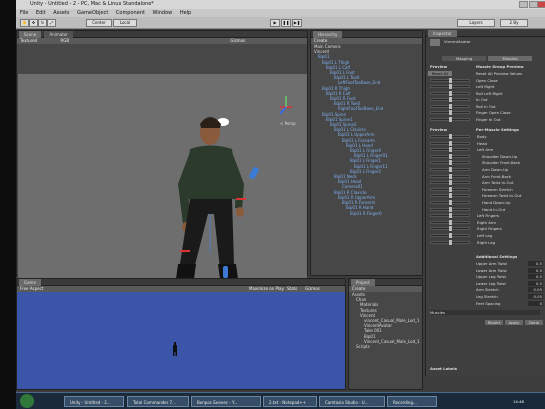 The height and width of the screenshot is (409, 545). Describe the element at coordinates (464, 58) in the screenshot. I see `mapping-tab: Mapping` at that location.